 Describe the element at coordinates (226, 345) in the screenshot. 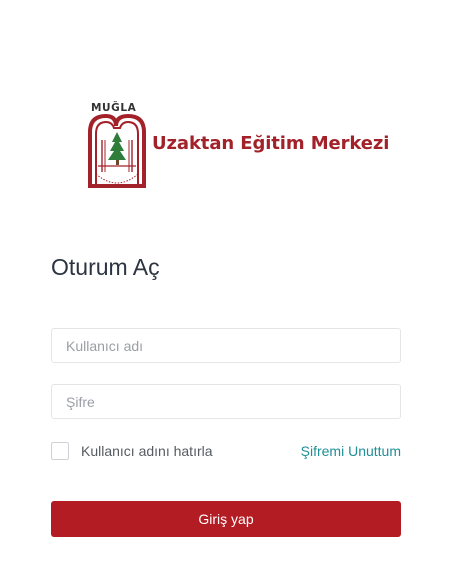

I see `username-input` at that location.